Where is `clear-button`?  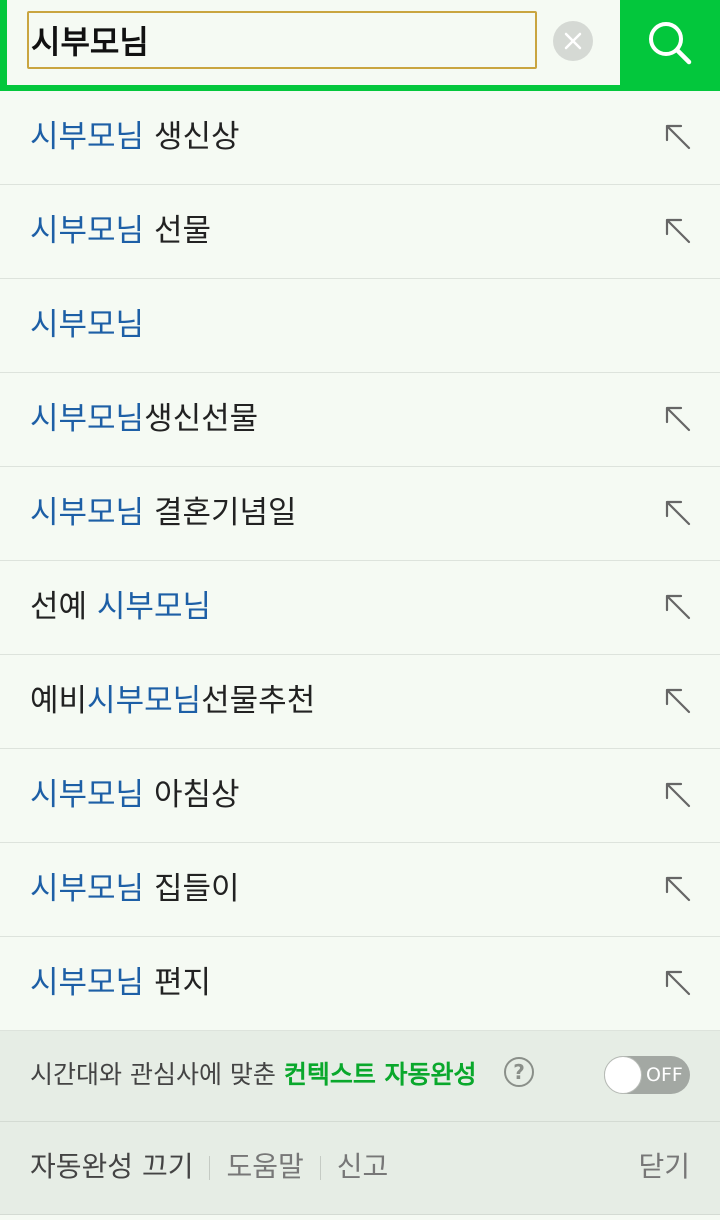
clear-button is located at coordinates (573, 41).